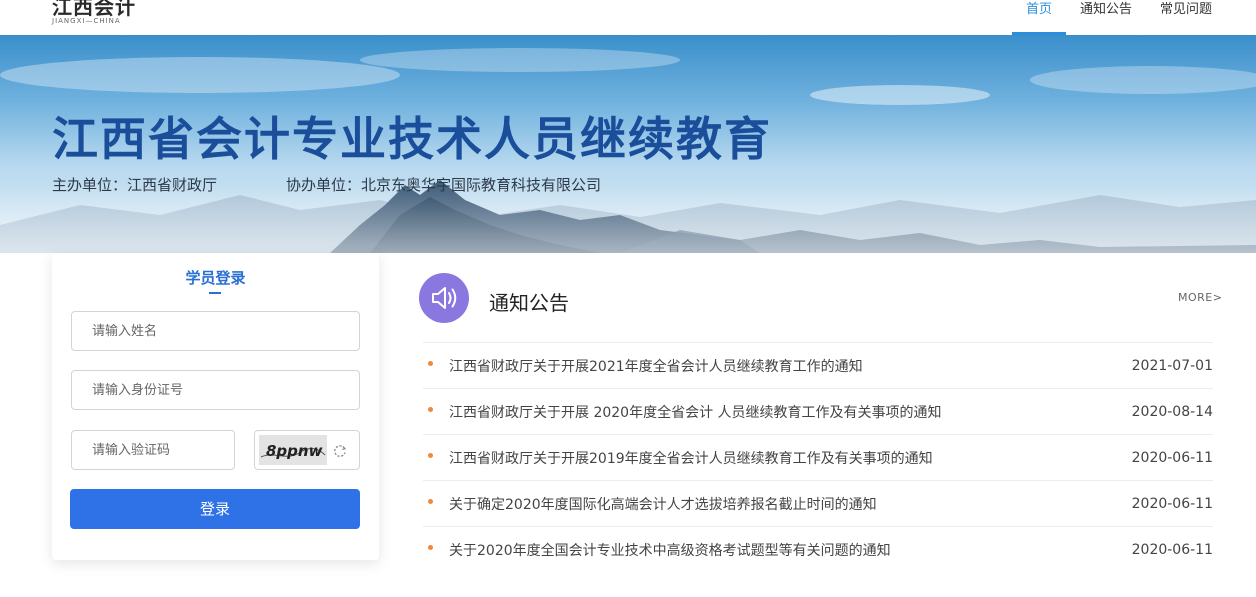 The height and width of the screenshot is (597, 1256). What do you see at coordinates (215, 509) in the screenshot?
I see `login-button: 登录` at bounding box center [215, 509].